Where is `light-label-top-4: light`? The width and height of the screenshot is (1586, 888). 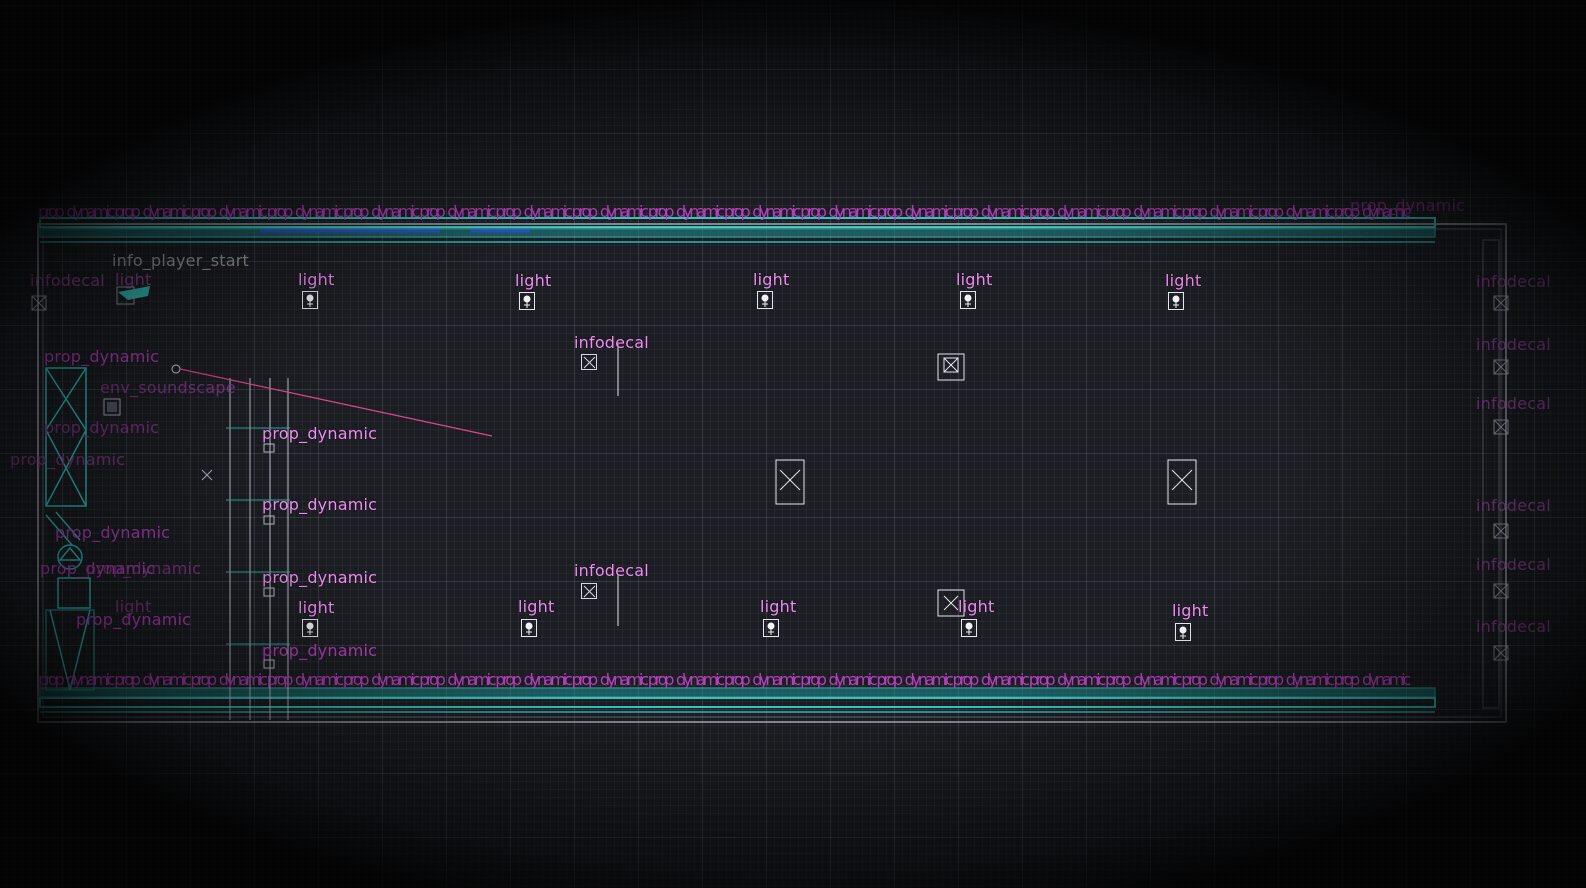 light-label-top-4: light is located at coordinates (974, 280).